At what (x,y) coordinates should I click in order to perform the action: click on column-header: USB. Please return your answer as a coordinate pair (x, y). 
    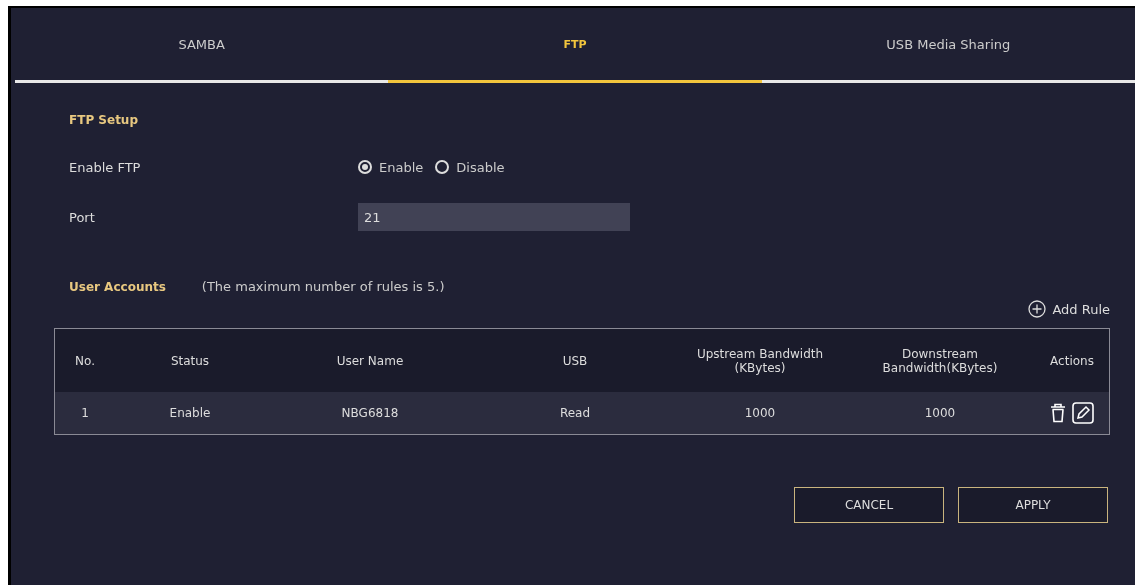
    Looking at the image, I should click on (575, 360).